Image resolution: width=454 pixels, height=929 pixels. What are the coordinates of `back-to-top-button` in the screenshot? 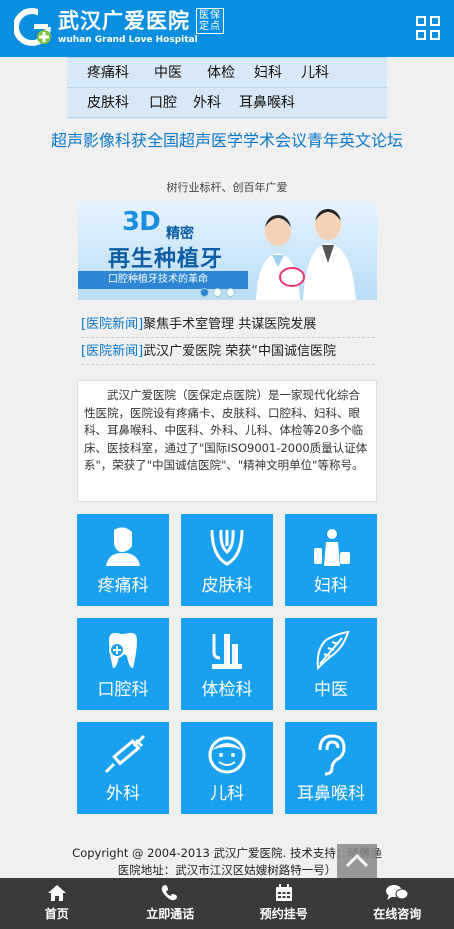 It's located at (357, 861).